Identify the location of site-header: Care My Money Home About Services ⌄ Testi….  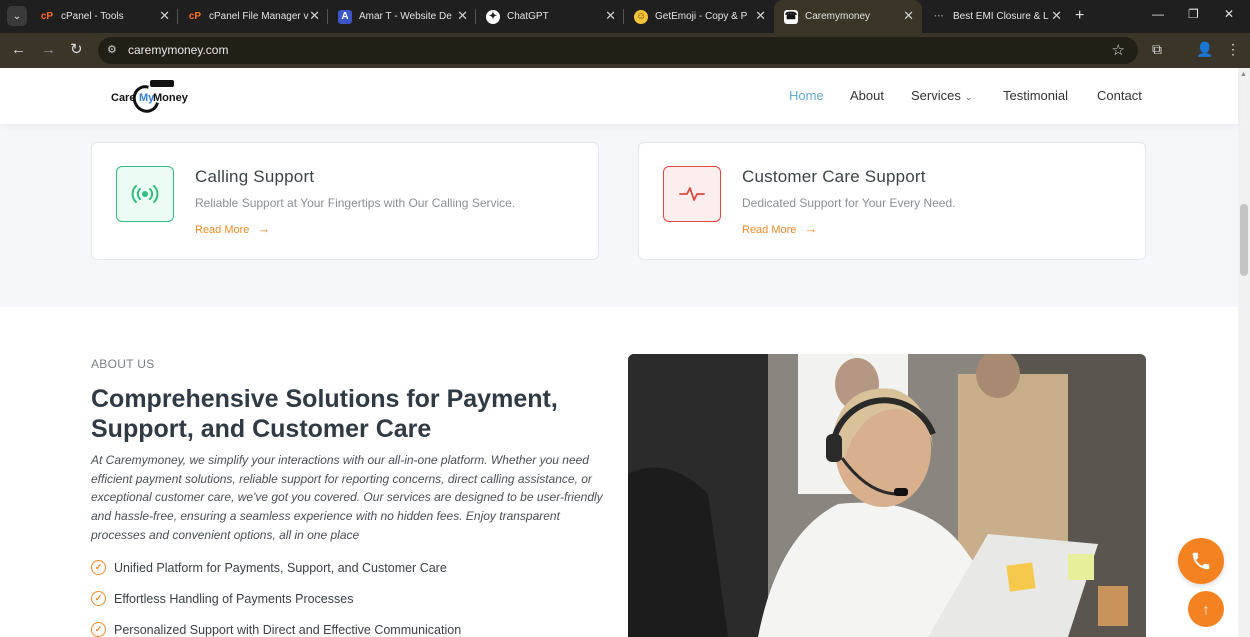
(619, 96).